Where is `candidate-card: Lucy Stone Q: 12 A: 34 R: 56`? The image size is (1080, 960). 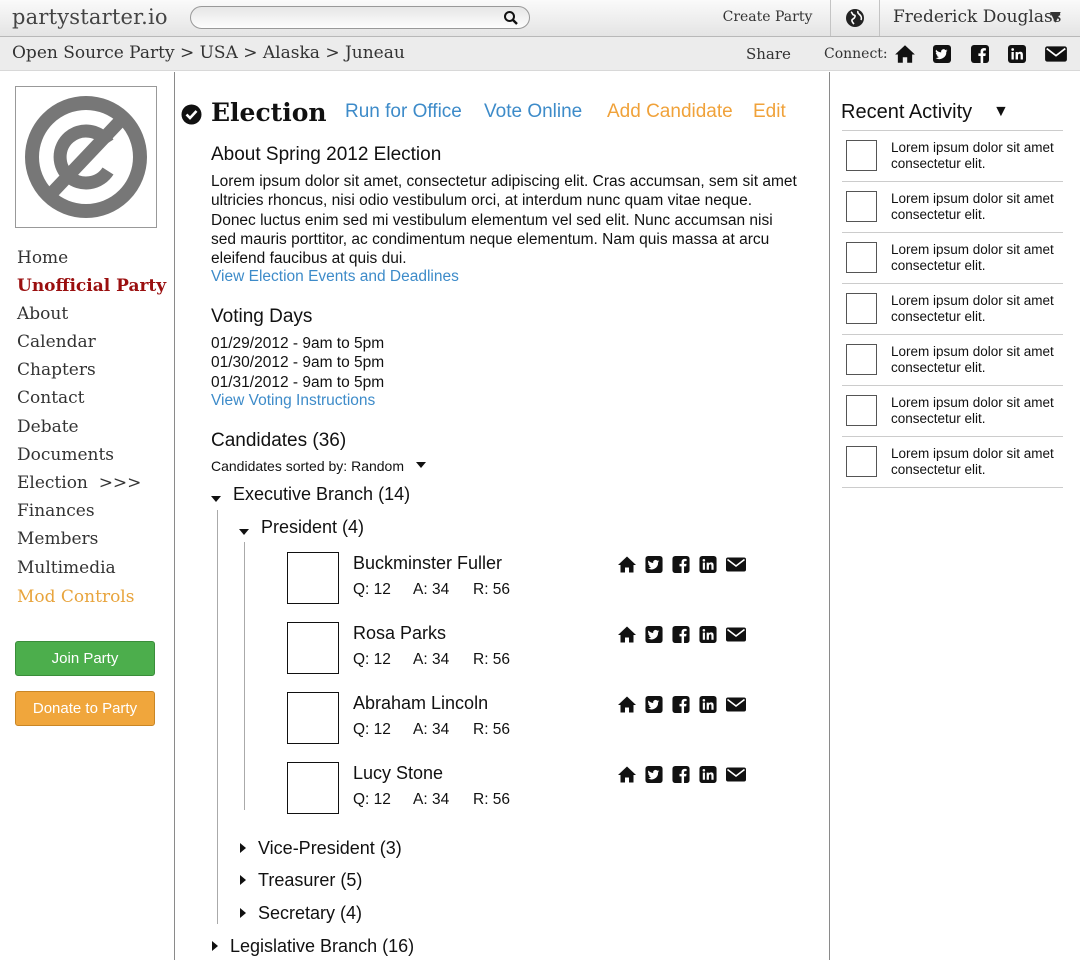
candidate-card: Lucy Stone Q: 12 A: 34 R: 56 is located at coordinates (522, 790).